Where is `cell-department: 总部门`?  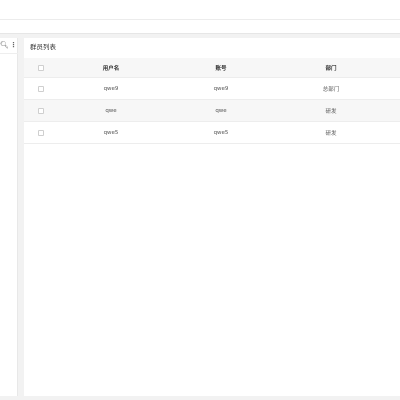 cell-department: 总部门 is located at coordinates (331, 89).